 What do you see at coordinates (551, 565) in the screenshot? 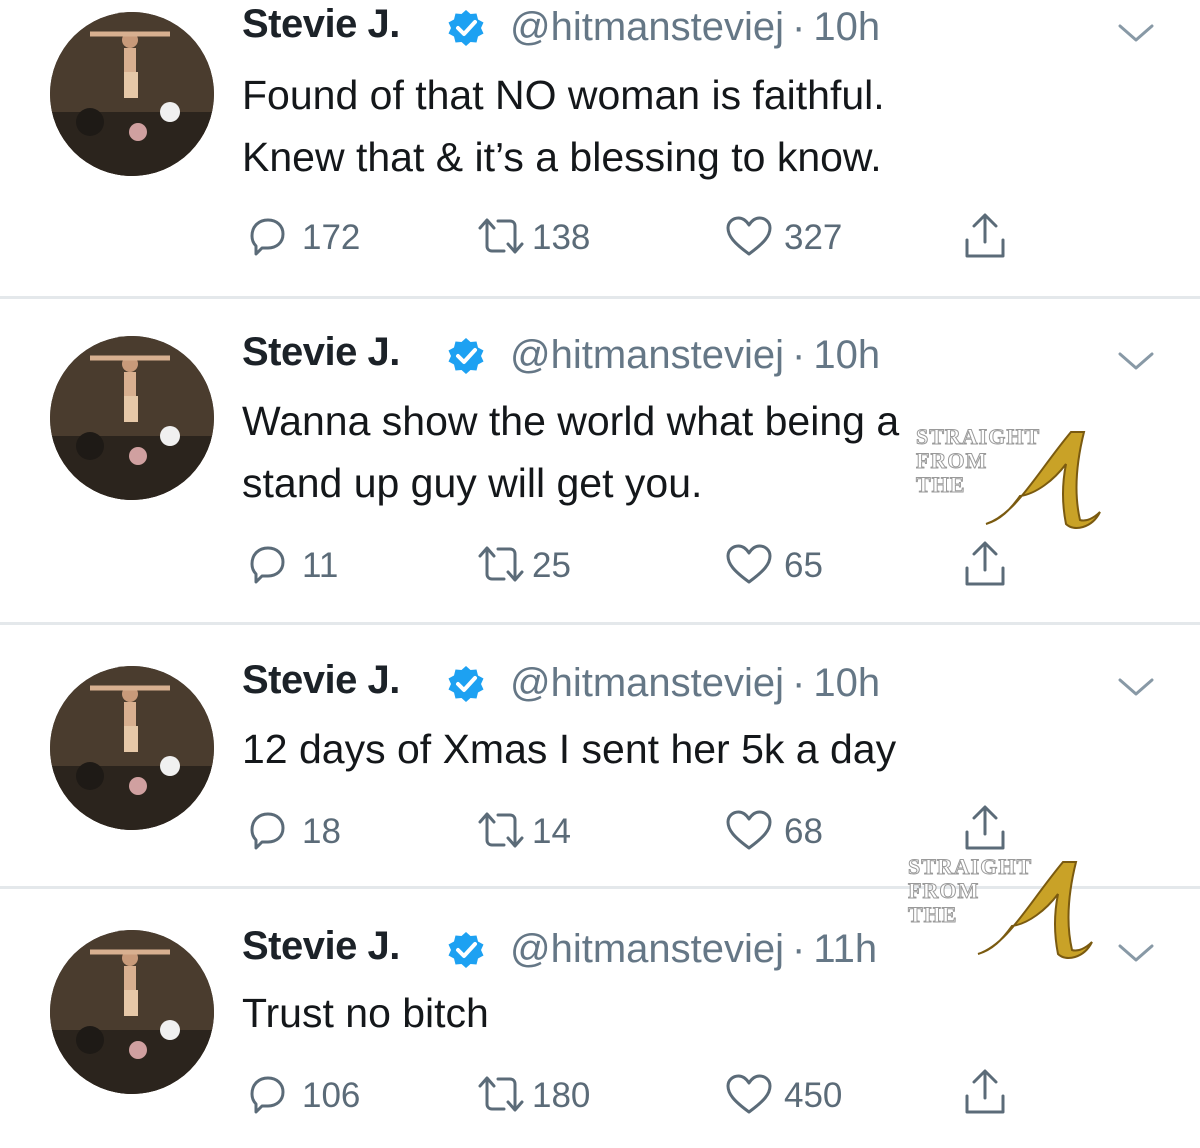
I see `retweet-count: 25` at bounding box center [551, 565].